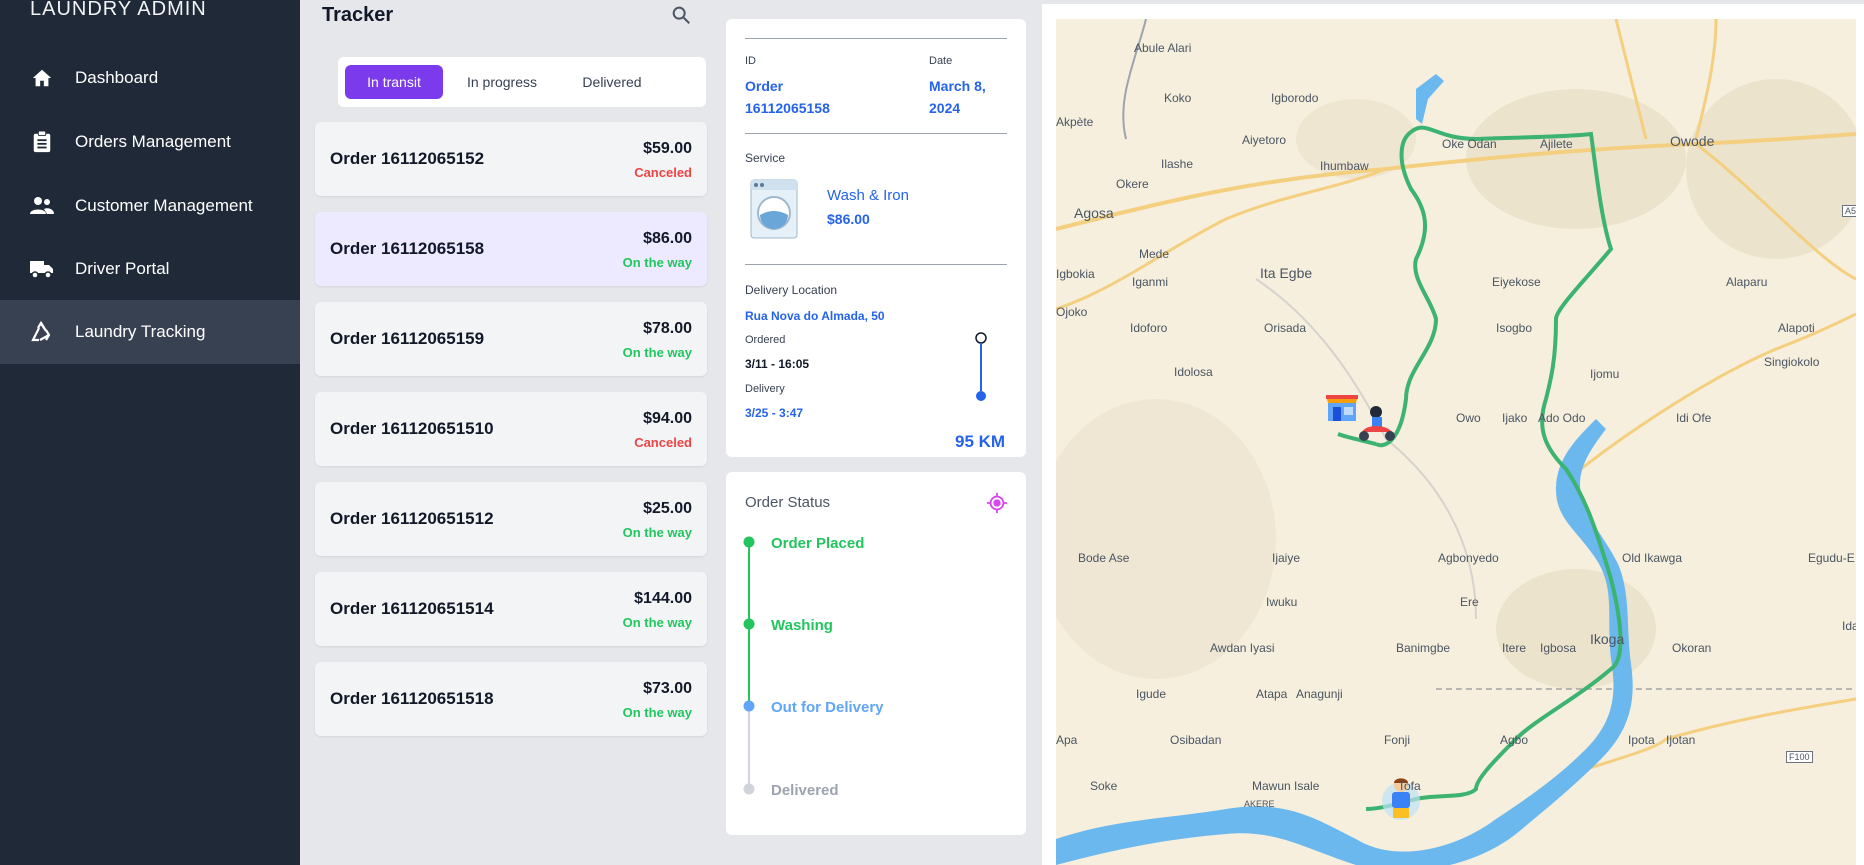  I want to click on map-label: Ijomu, so click(1605, 374).